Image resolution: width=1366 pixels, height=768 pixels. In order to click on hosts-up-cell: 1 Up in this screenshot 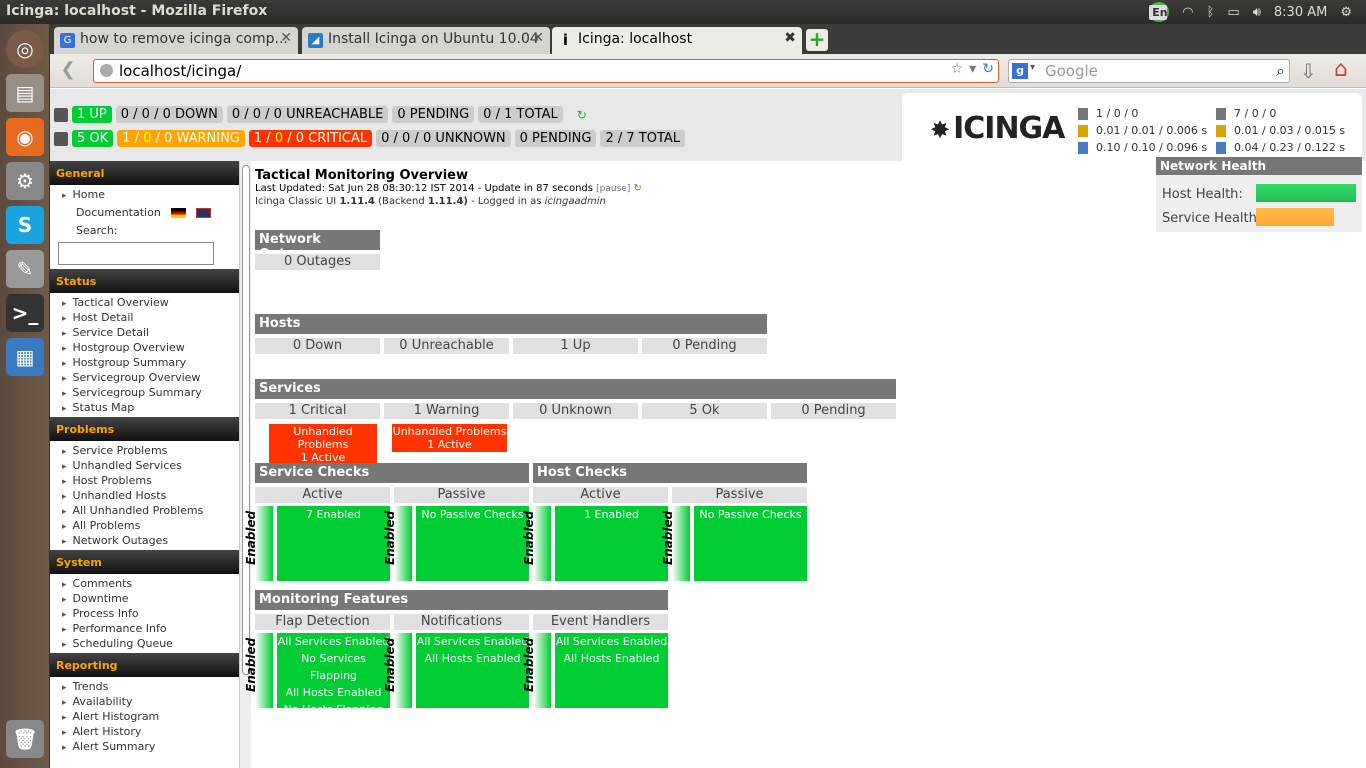, I will do `click(575, 346)`.